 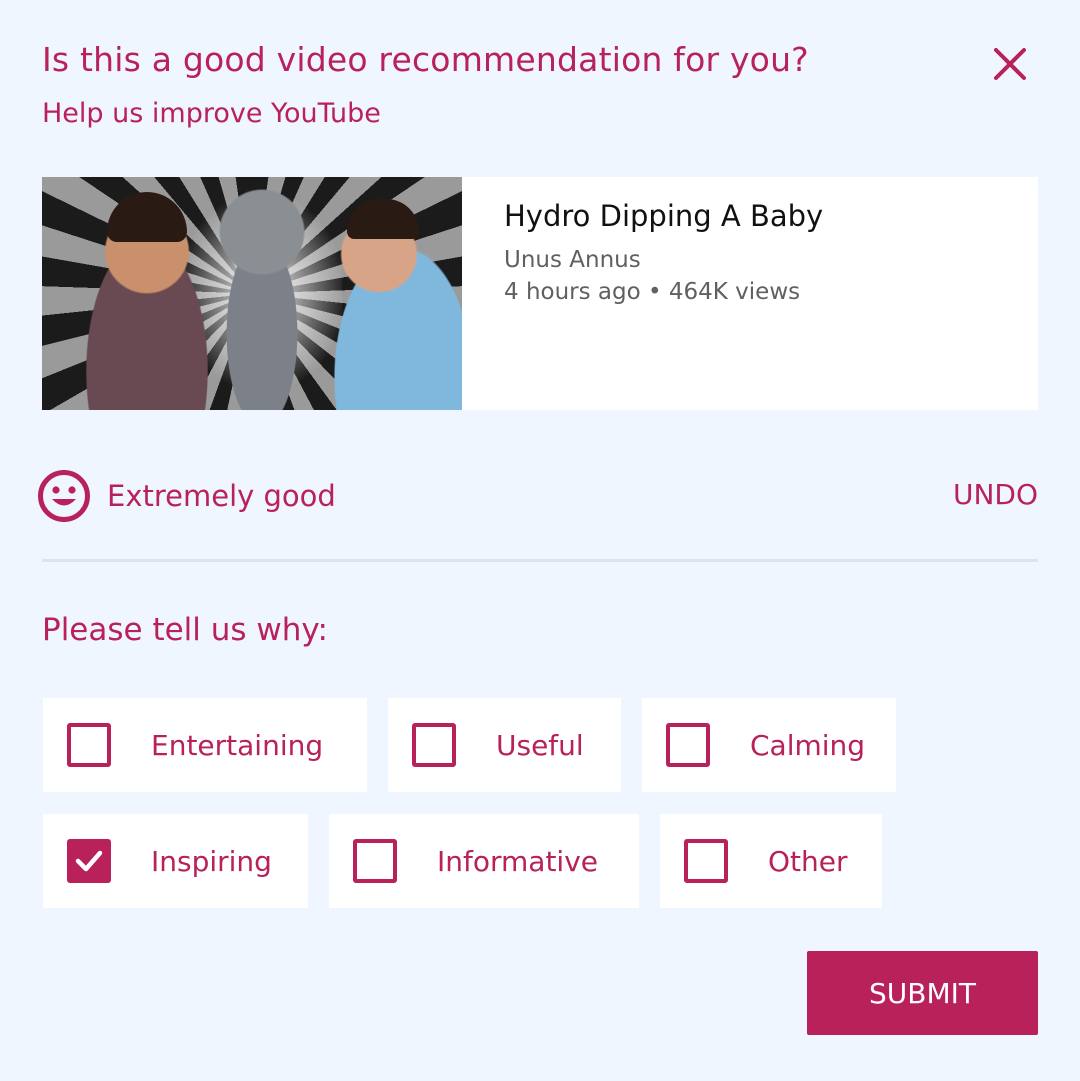 I want to click on dialog-subtitle: Help us improve YouTube, so click(x=211, y=113).